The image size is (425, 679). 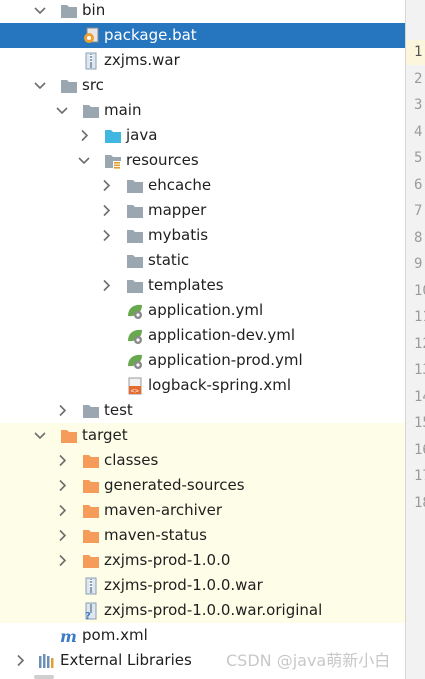 I want to click on tree-node-maven-archiver: maven-archiver, so click(x=202, y=510).